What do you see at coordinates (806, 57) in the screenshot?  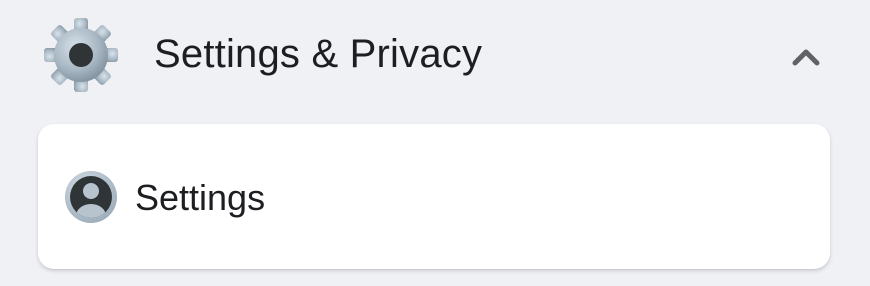 I see `chevron-up-icon` at bounding box center [806, 57].